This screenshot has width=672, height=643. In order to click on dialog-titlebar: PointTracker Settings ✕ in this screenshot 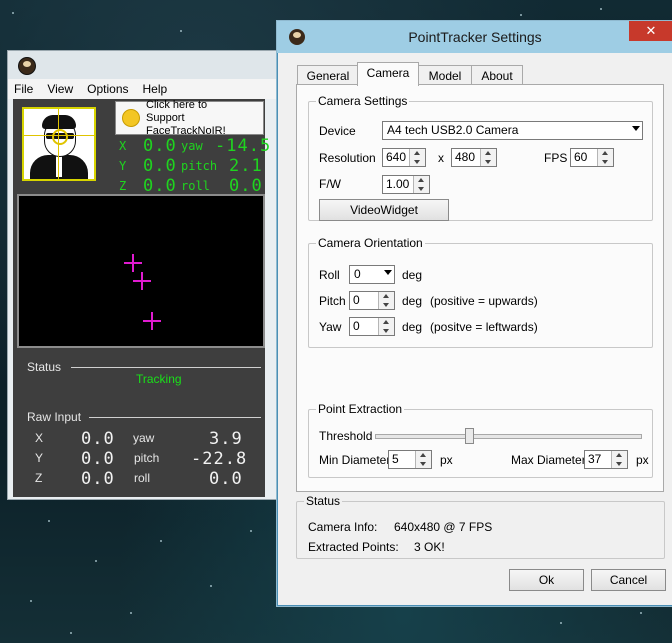, I will do `click(474, 37)`.